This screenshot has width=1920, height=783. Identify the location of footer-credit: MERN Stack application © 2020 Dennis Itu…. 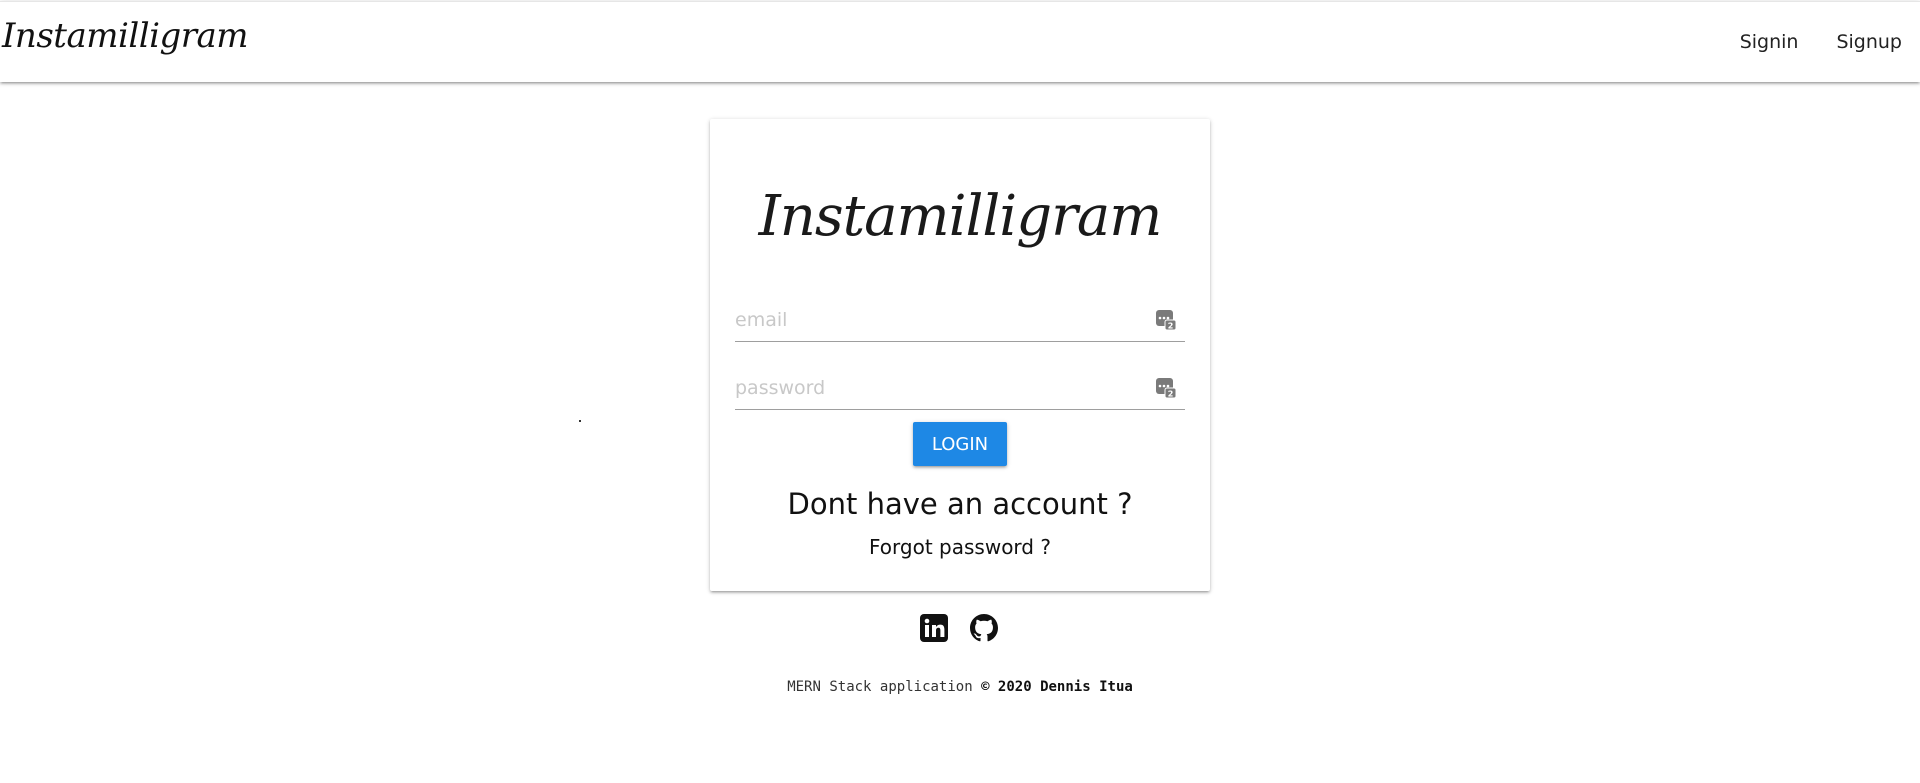
(960, 687).